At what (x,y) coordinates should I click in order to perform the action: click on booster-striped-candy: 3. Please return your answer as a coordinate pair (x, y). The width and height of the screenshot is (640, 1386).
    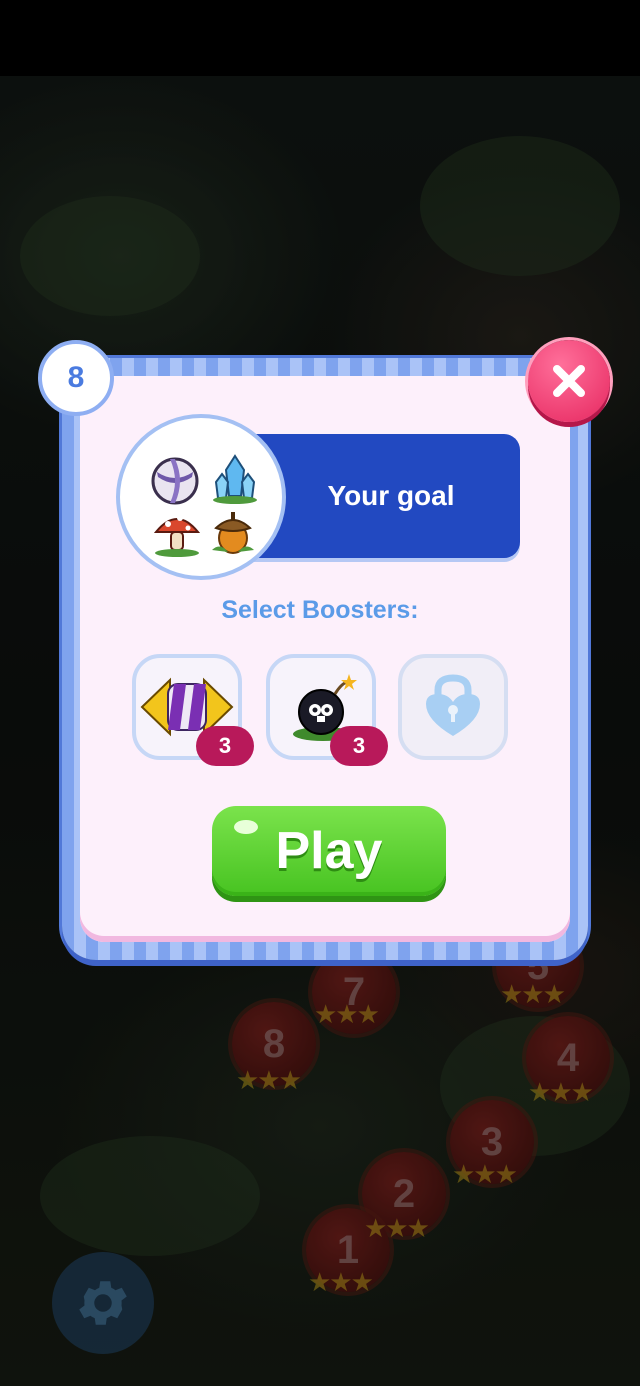
    Looking at the image, I should click on (193, 710).